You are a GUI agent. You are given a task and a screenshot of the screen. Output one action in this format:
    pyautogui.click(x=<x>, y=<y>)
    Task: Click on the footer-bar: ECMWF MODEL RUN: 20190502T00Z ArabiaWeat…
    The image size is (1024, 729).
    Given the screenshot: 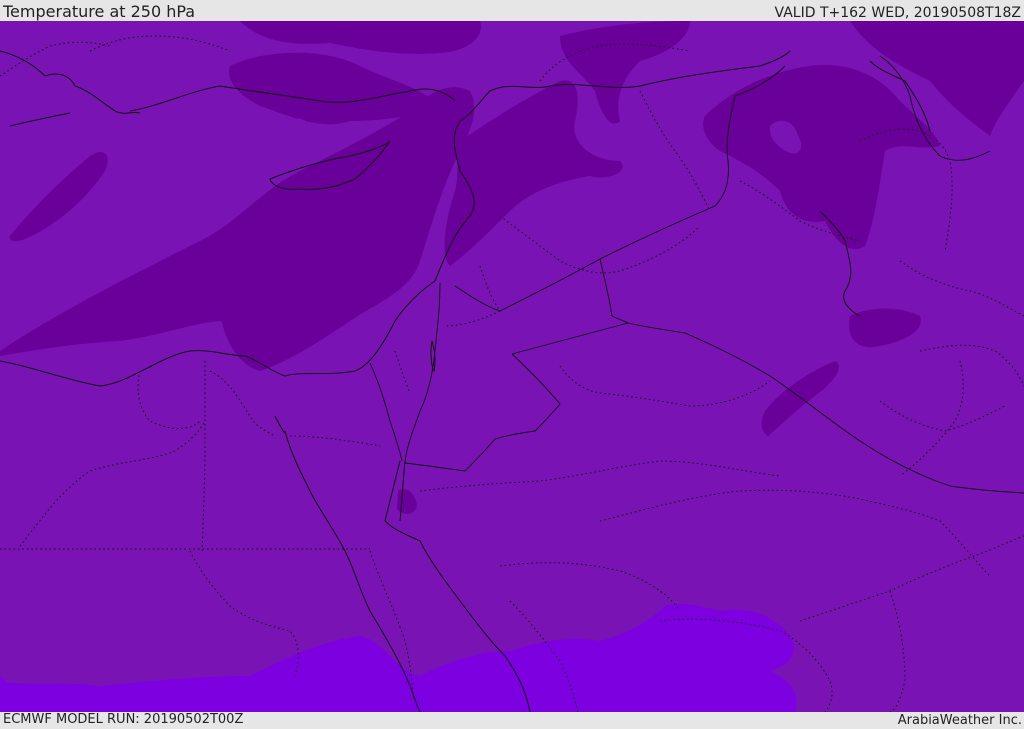 What is the action you would take?
    pyautogui.click(x=512, y=720)
    